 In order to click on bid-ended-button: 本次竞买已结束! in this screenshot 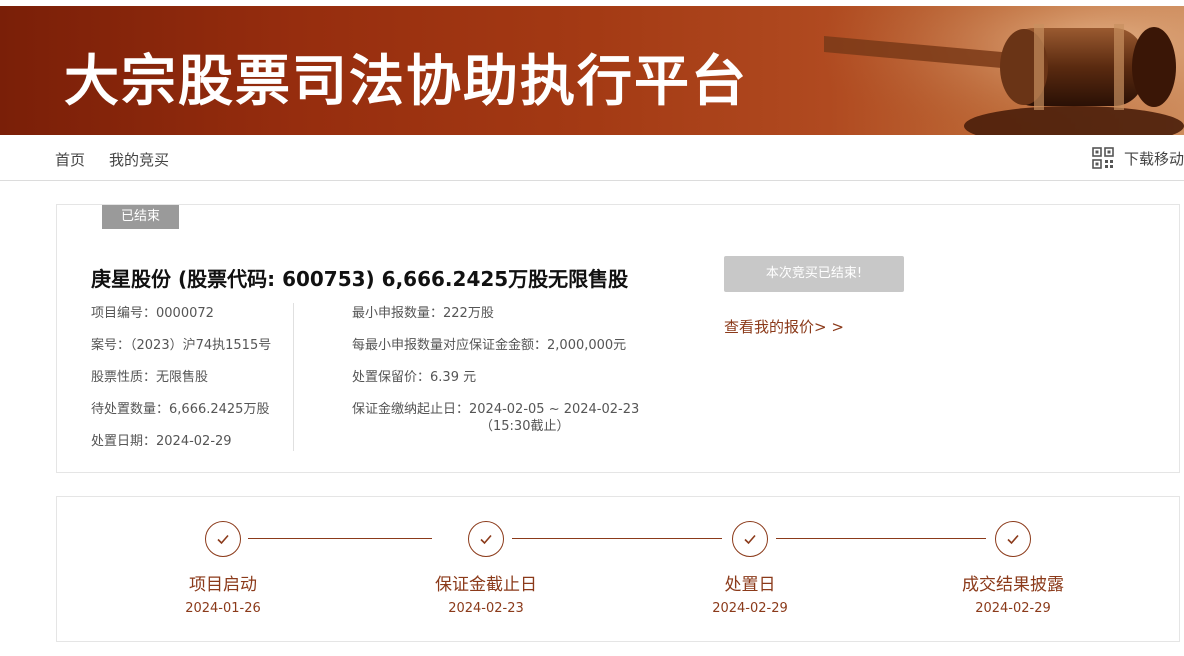, I will do `click(814, 274)`.